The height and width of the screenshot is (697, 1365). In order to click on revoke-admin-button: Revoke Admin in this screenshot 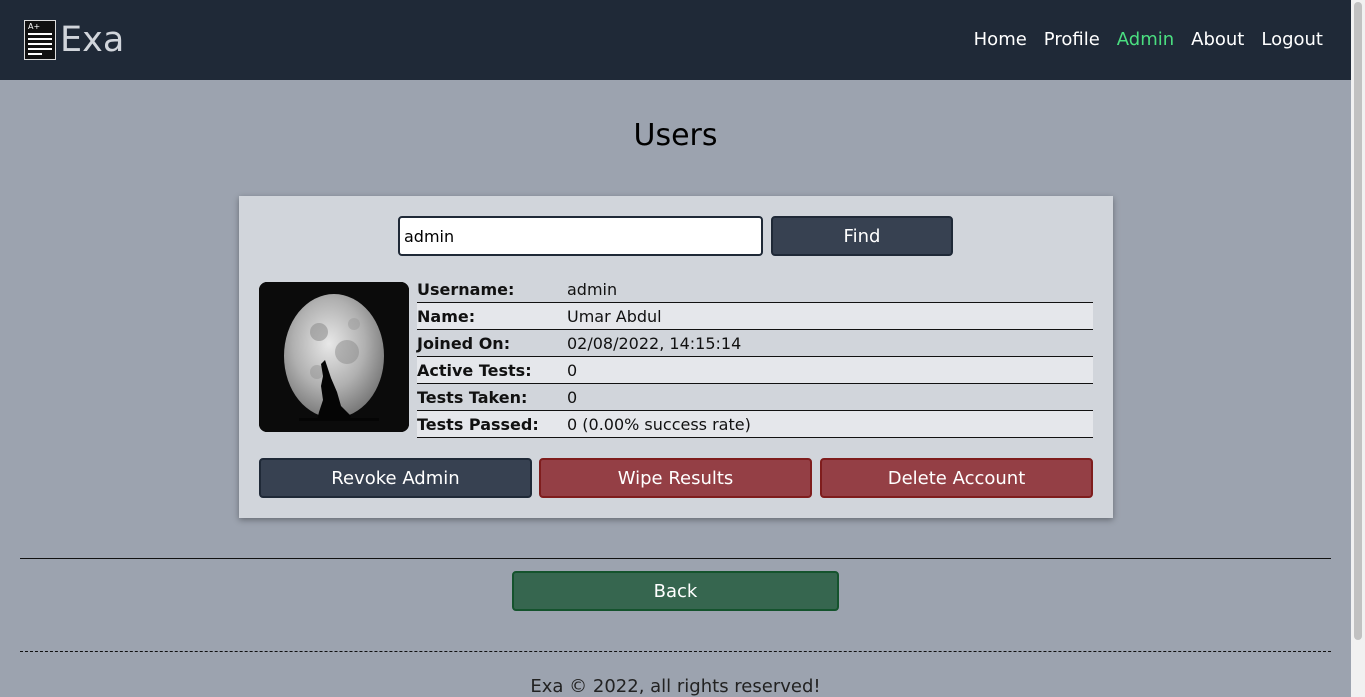, I will do `click(395, 478)`.